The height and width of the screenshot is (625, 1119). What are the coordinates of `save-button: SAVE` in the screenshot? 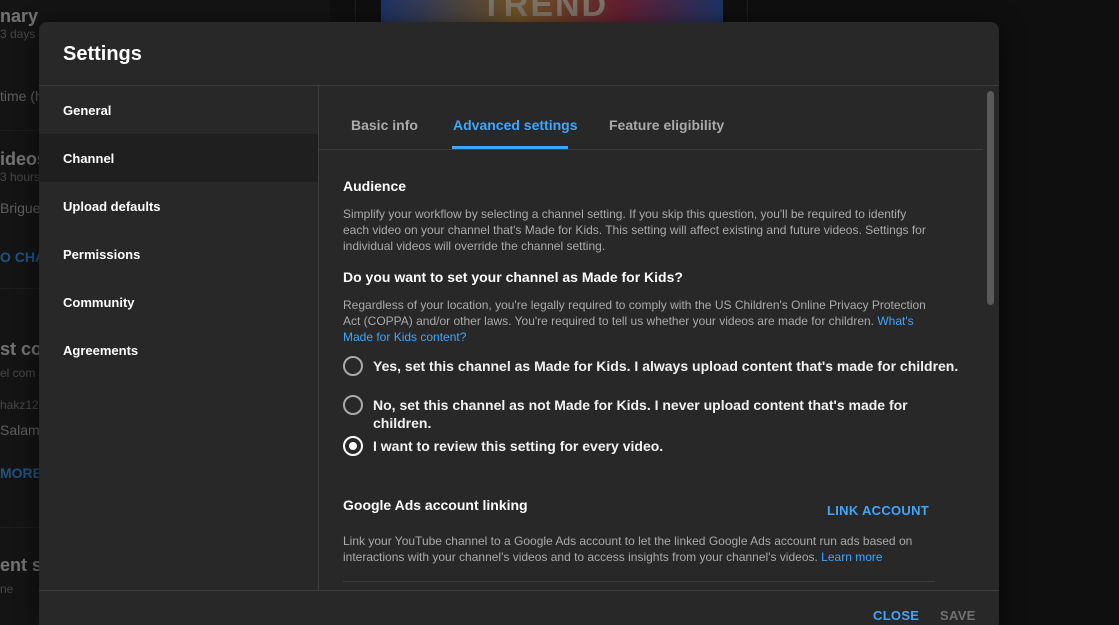 It's located at (958, 615).